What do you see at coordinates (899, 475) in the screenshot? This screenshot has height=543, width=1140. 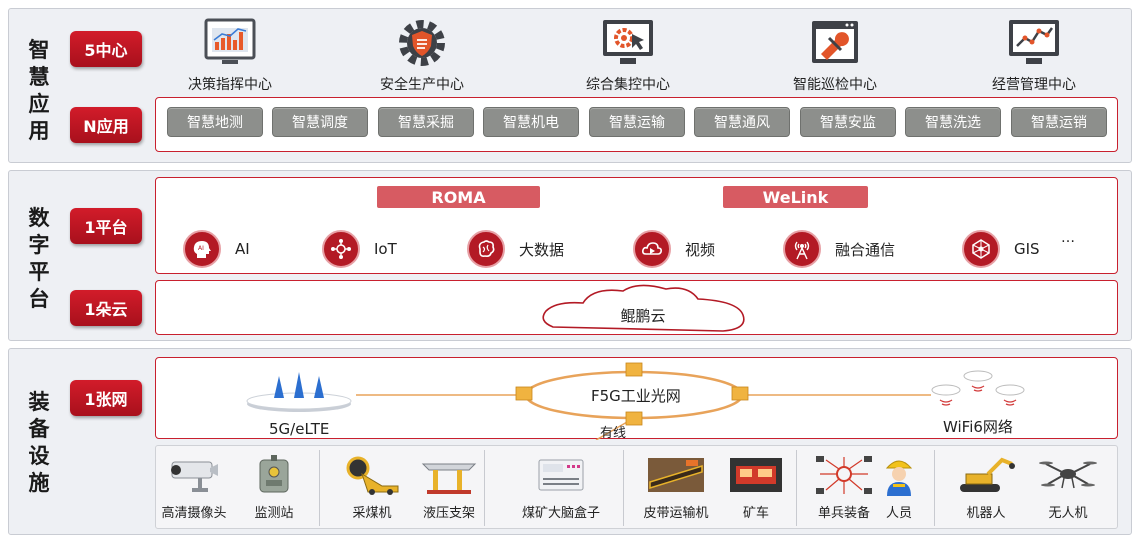 I see `worker-icon` at bounding box center [899, 475].